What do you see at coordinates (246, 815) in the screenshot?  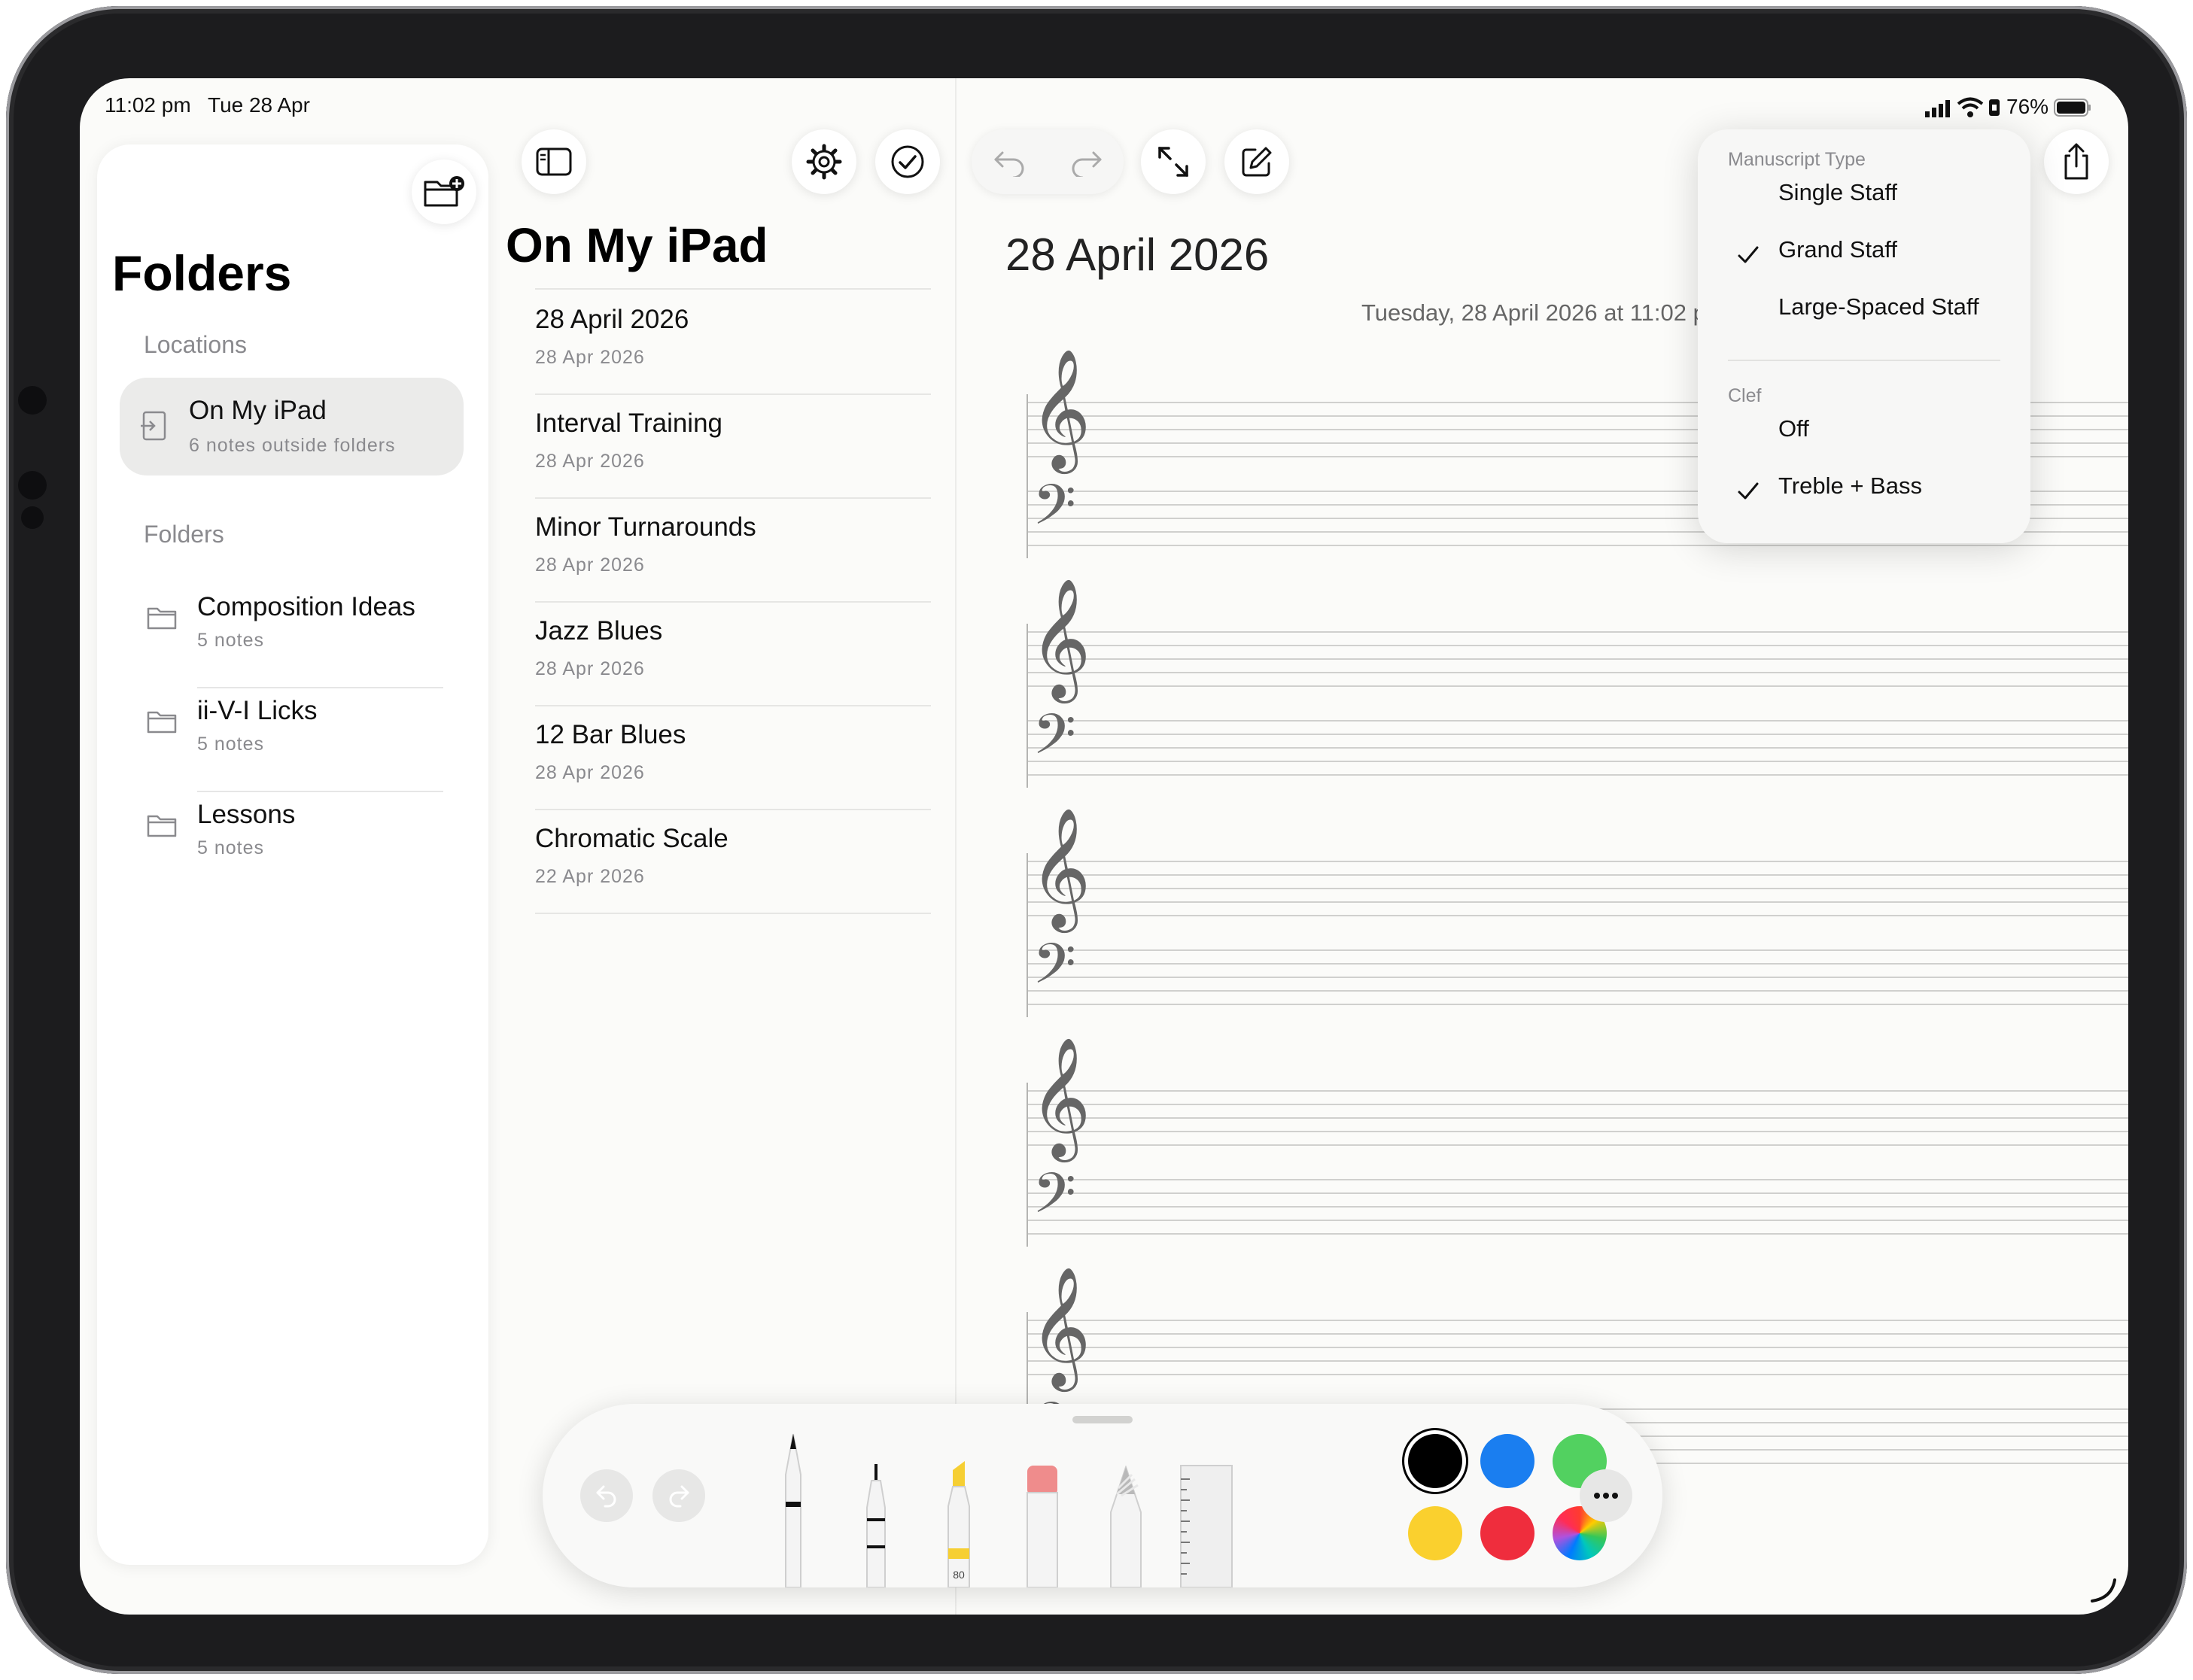 I see `folder-name: Lessons` at bounding box center [246, 815].